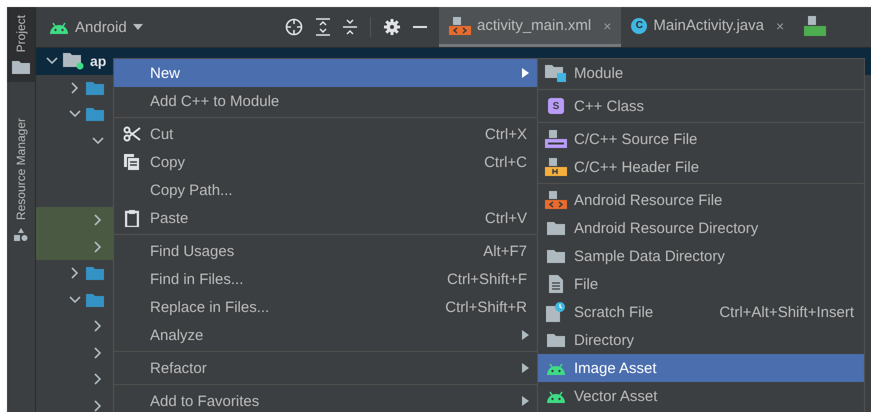  What do you see at coordinates (556, 106) in the screenshot?
I see `class-icon: S` at bounding box center [556, 106].